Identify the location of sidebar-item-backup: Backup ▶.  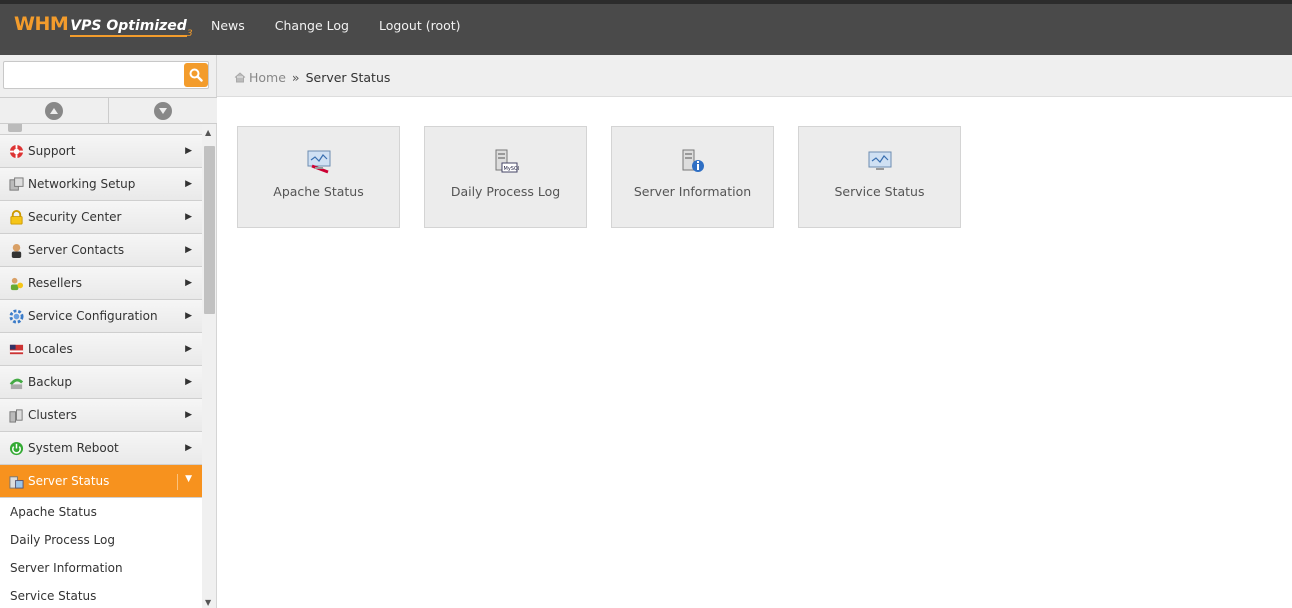
(101, 382).